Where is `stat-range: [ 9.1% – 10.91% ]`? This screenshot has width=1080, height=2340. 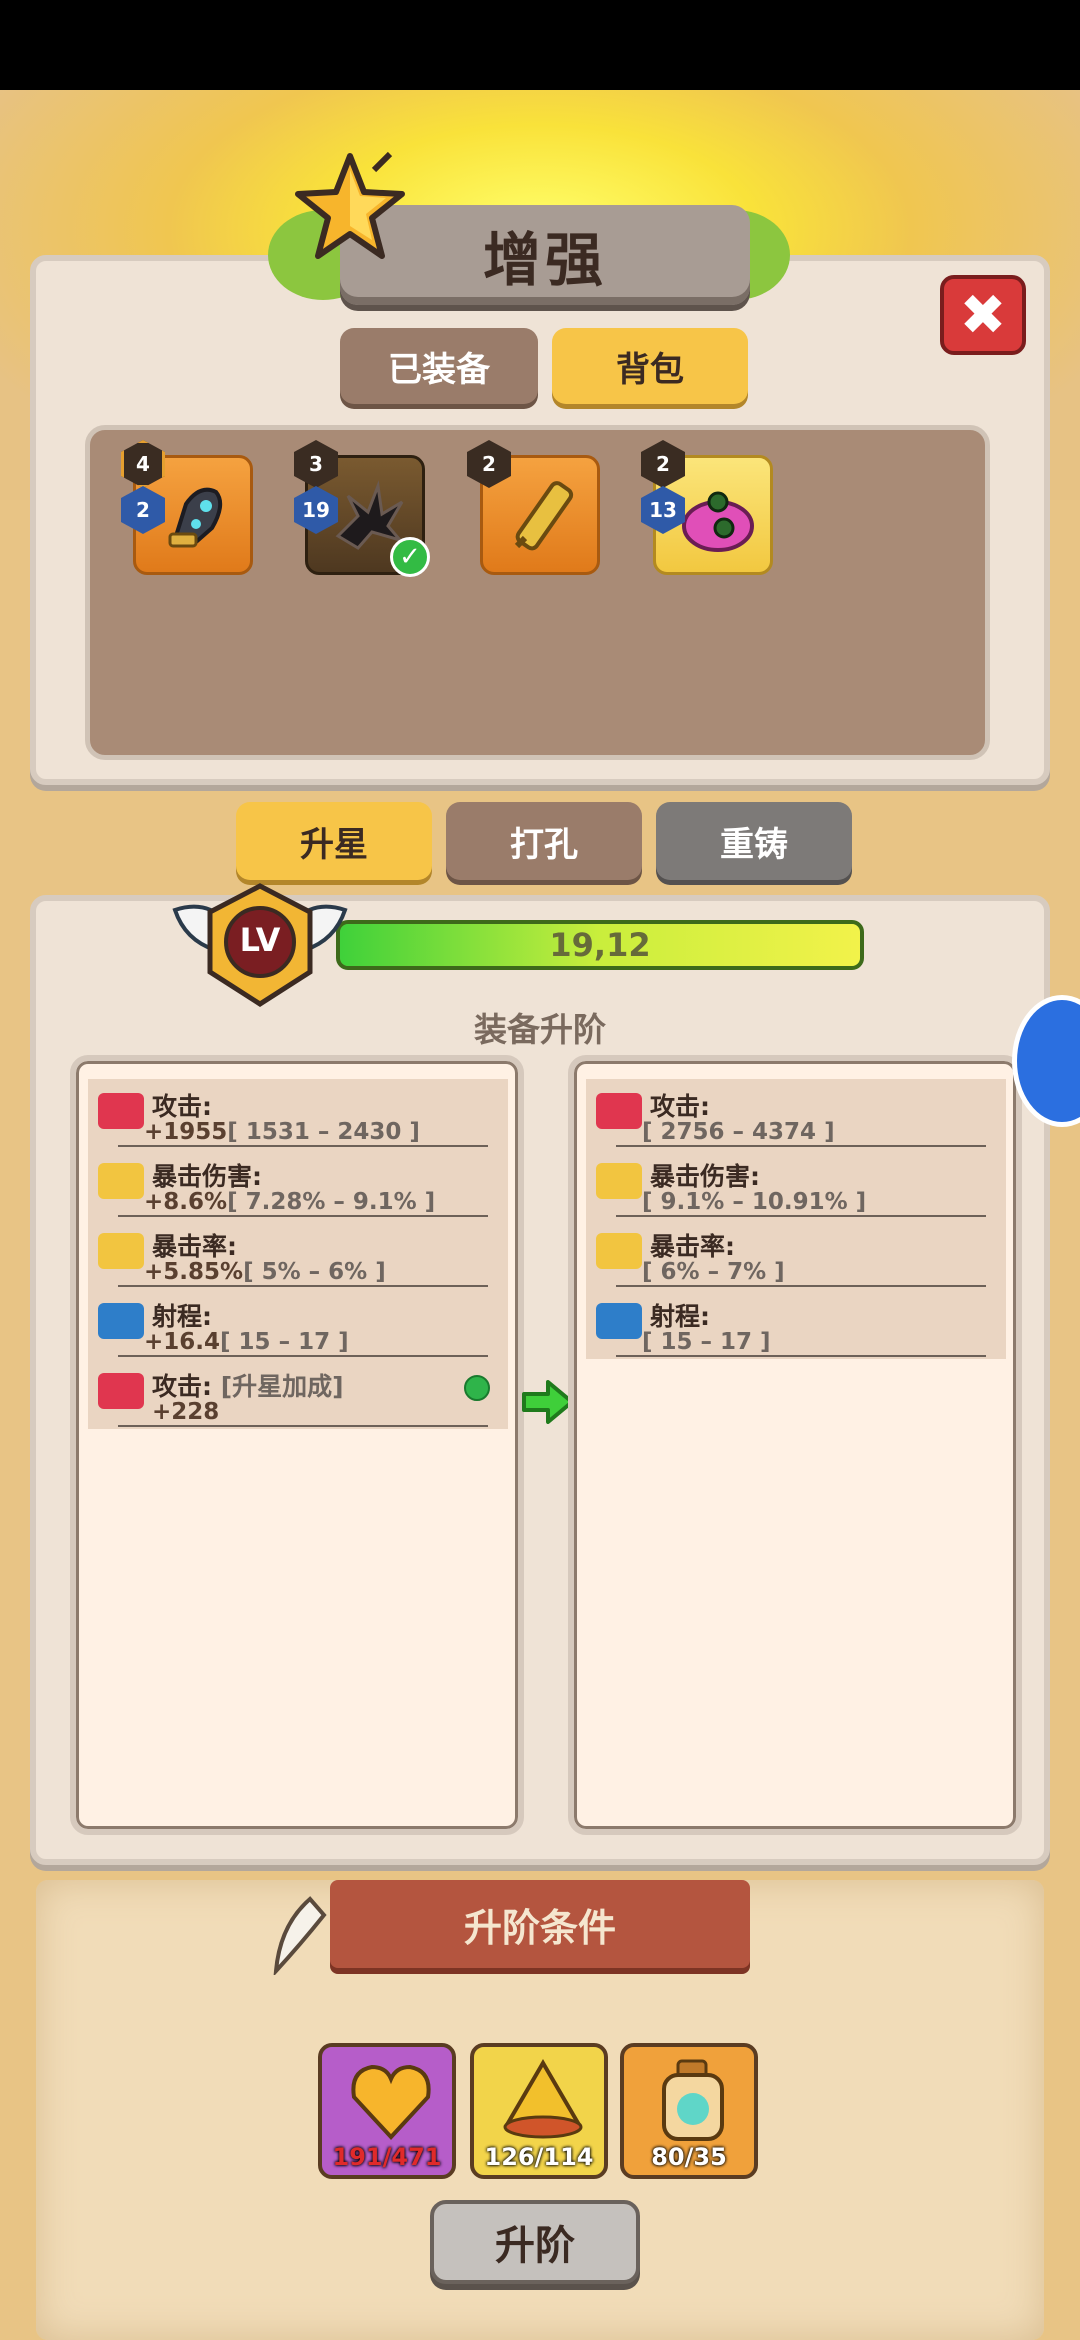 stat-range: [ 9.1% – 10.91% ] is located at coordinates (754, 1202).